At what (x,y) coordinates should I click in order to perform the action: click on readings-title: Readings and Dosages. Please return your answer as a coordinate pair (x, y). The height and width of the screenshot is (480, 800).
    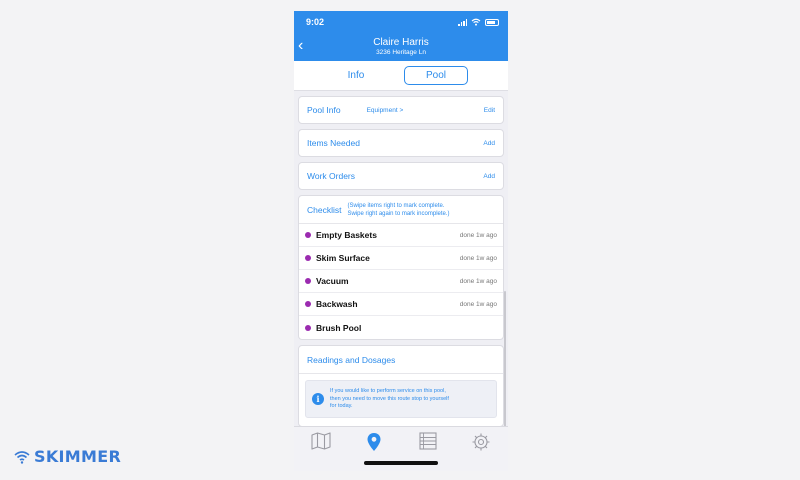
    Looking at the image, I should click on (351, 360).